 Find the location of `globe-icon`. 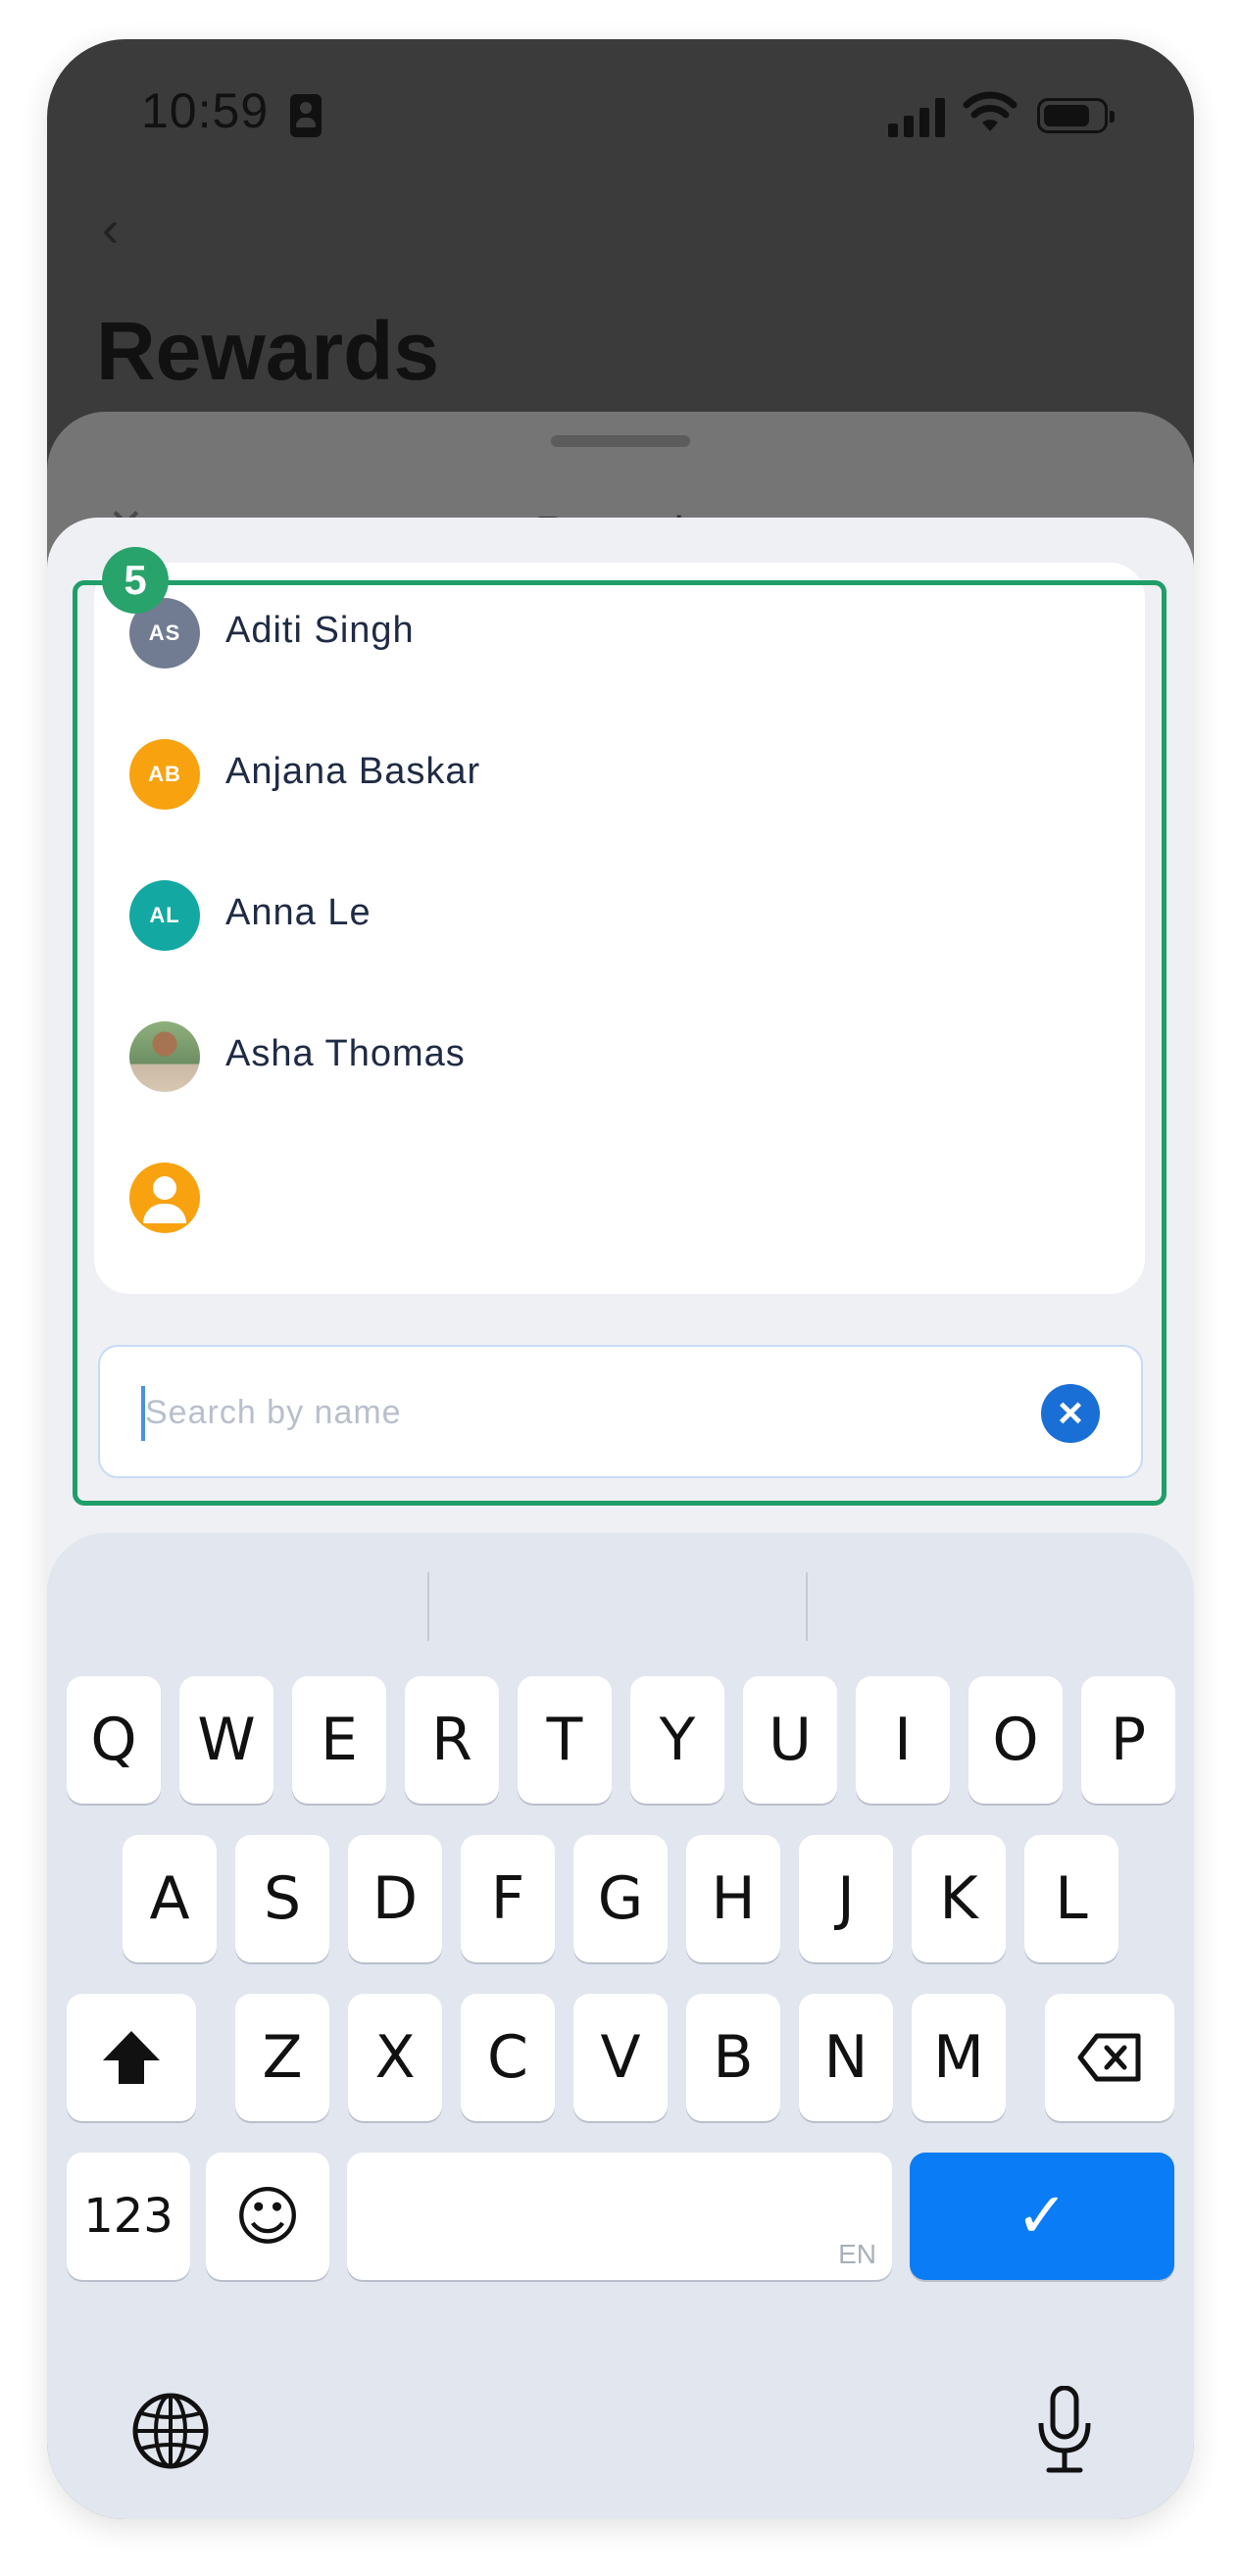

globe-icon is located at coordinates (170, 2431).